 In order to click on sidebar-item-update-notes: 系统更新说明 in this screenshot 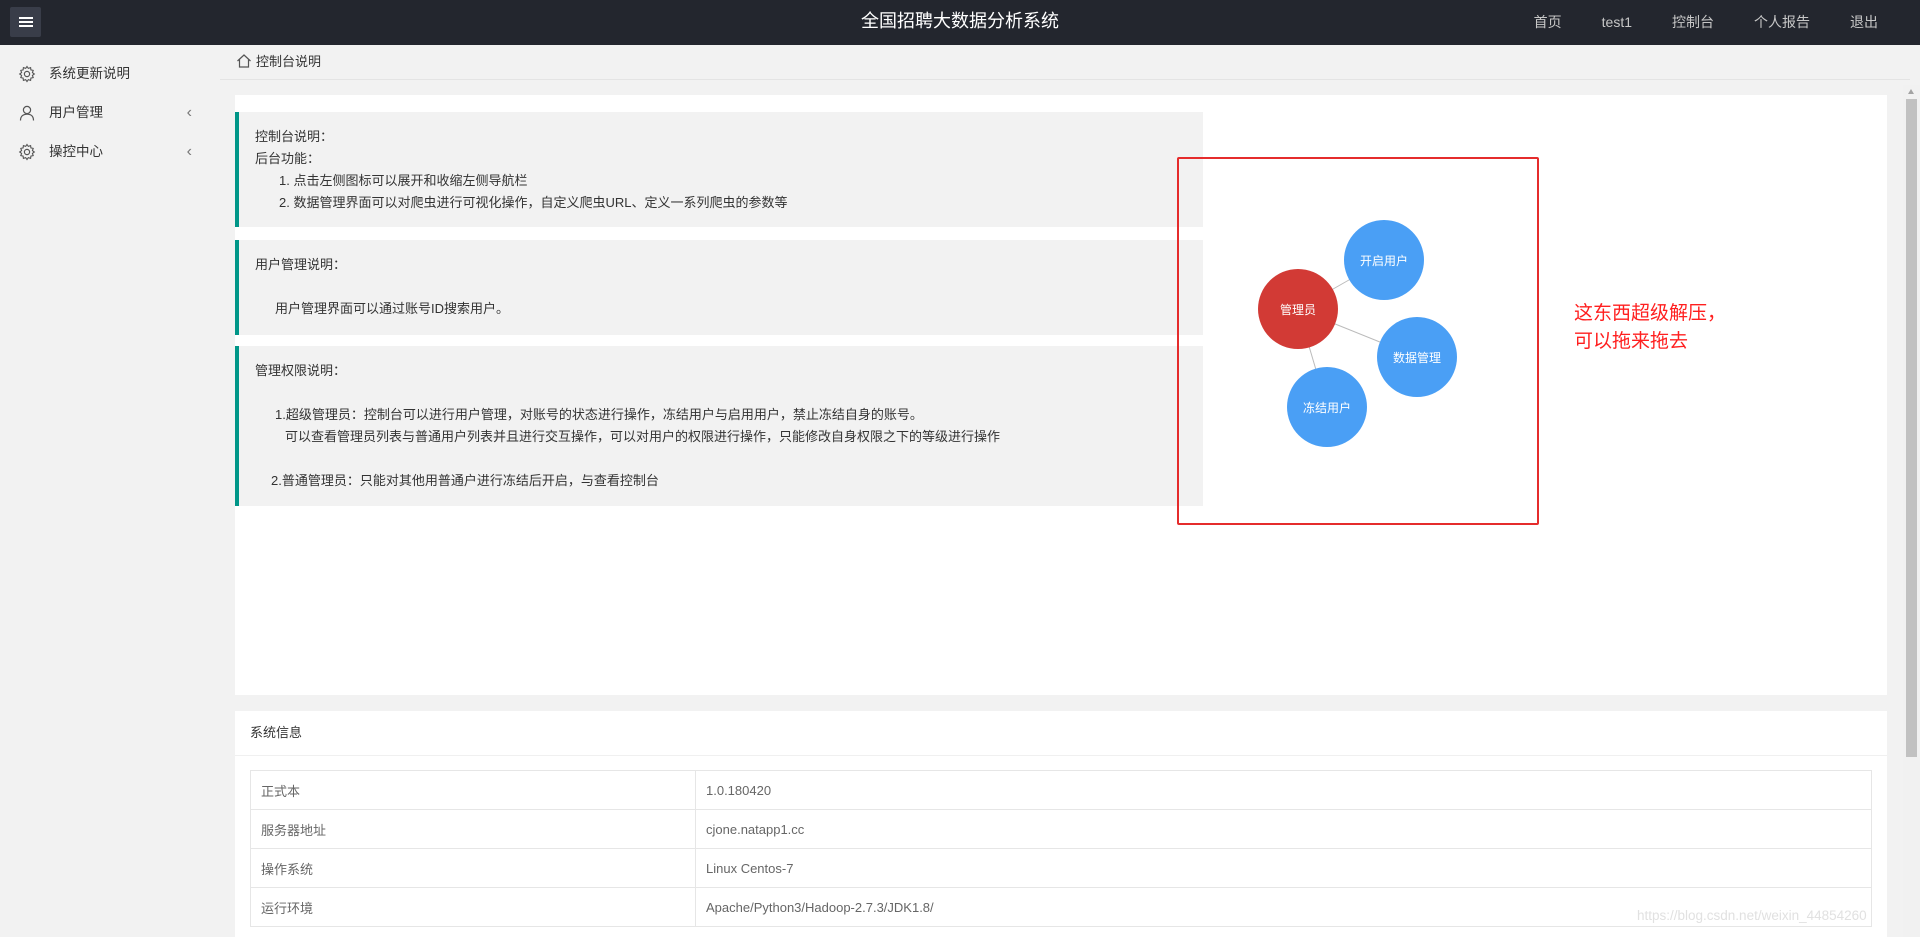, I will do `click(110, 73)`.